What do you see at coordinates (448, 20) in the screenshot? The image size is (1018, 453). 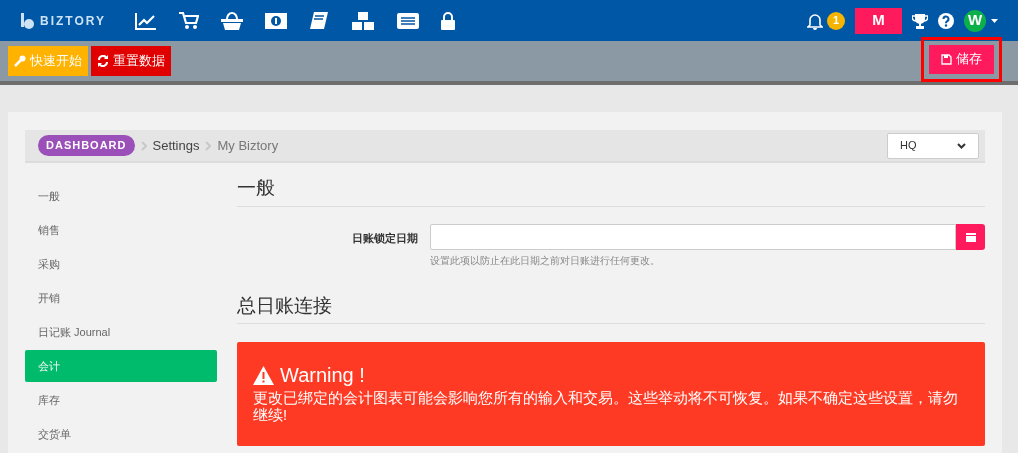 I see `lock-icon` at bounding box center [448, 20].